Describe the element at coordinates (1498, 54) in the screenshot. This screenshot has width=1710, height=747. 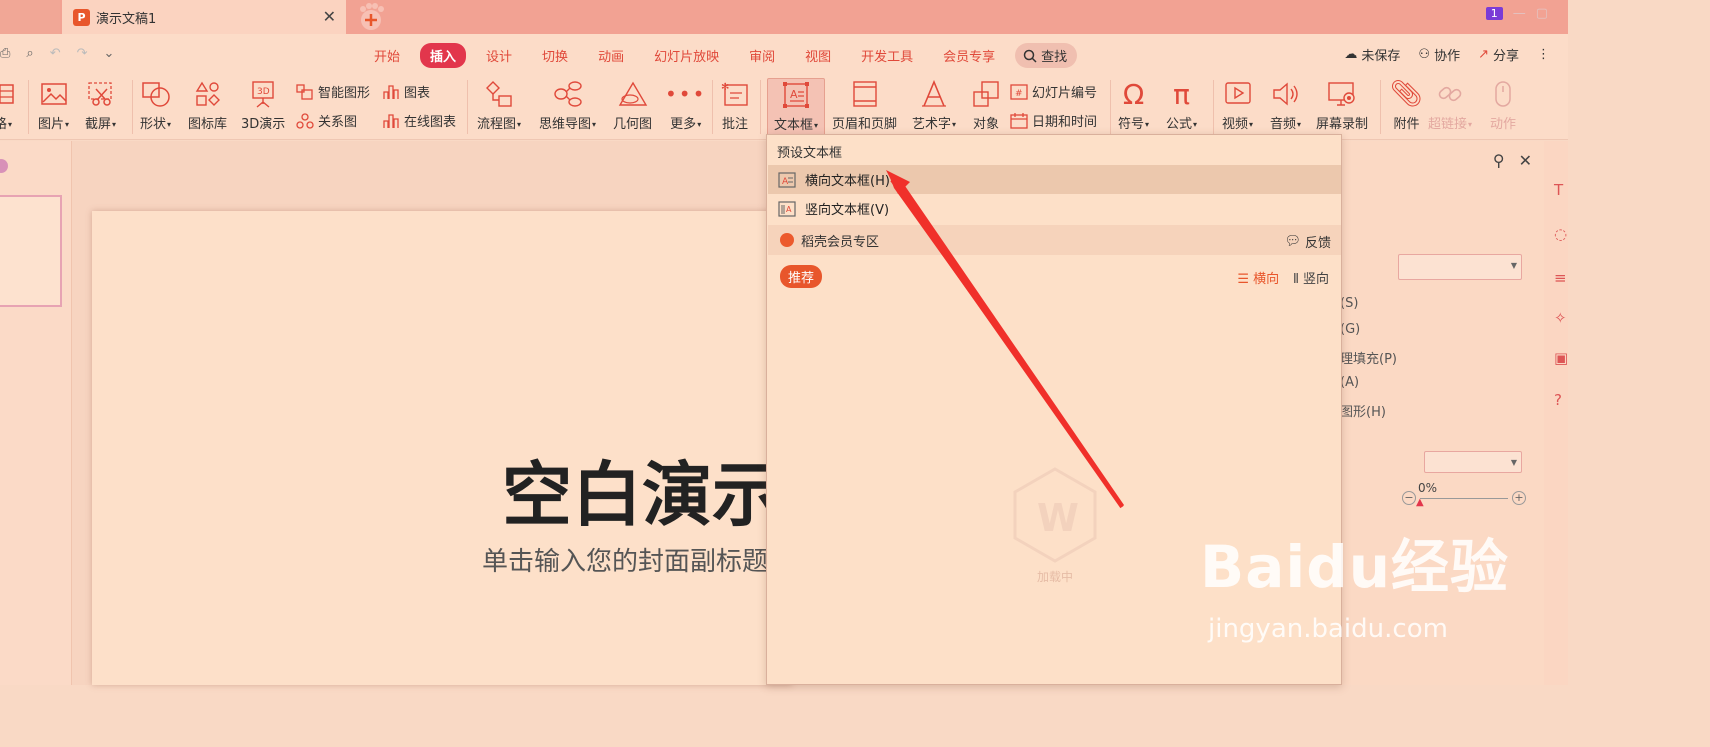
I see `share-button: ↗ 分享` at that location.